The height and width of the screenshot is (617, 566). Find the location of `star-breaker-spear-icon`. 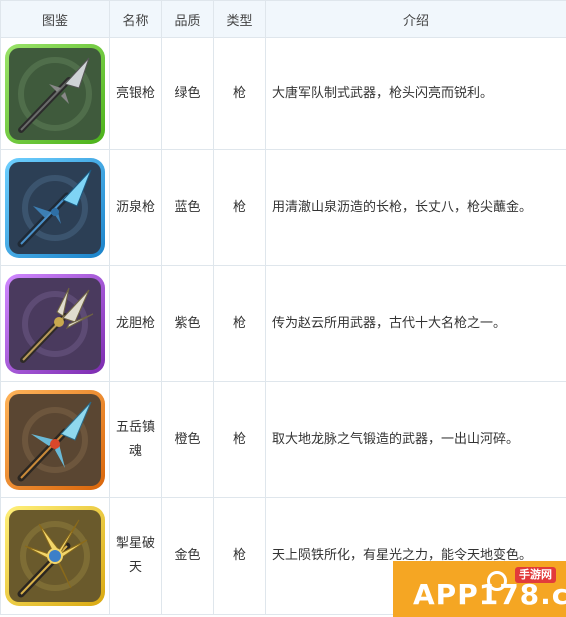

star-breaker-spear-icon is located at coordinates (55, 556).